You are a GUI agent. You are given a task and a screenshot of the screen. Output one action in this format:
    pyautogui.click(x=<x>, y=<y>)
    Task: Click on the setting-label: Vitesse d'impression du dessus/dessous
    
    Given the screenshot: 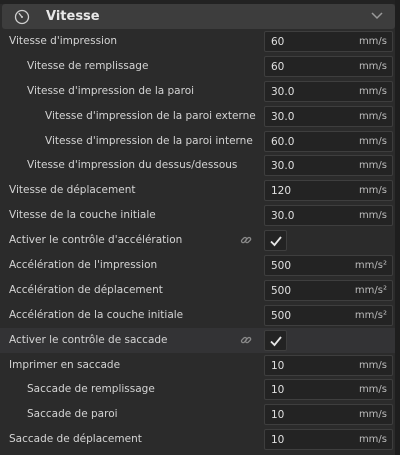 What is the action you would take?
    pyautogui.click(x=132, y=165)
    